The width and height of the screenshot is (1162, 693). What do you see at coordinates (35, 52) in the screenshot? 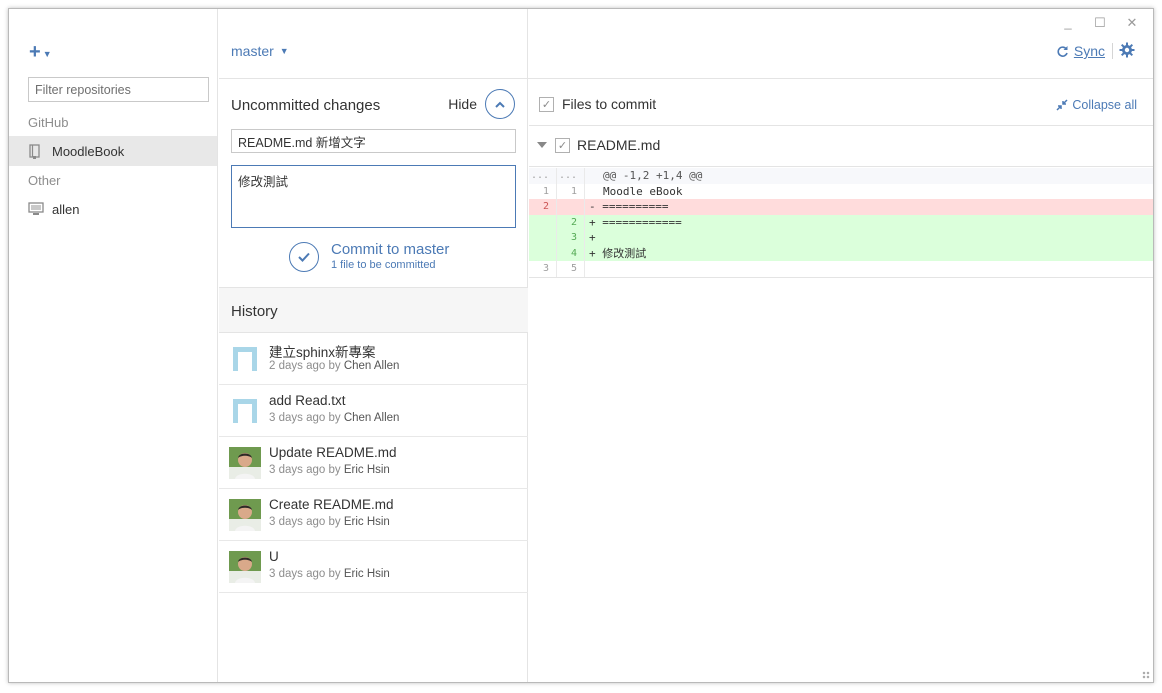
I see `plus-icon: +` at bounding box center [35, 52].